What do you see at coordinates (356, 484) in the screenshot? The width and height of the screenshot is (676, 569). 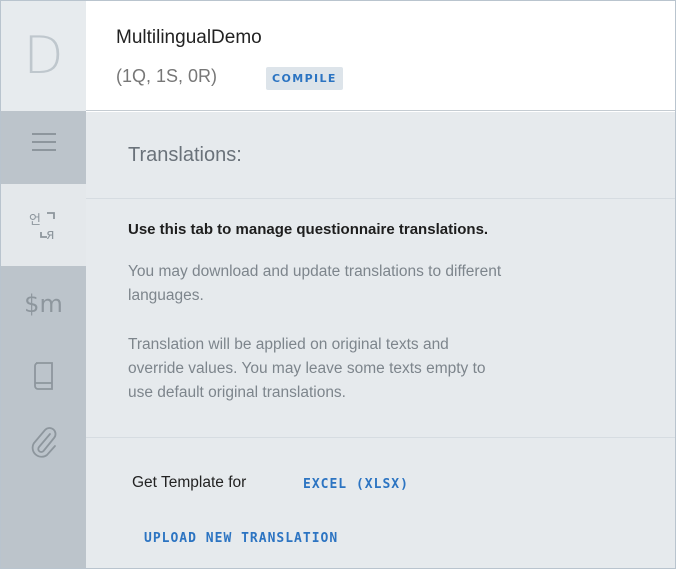 I see `excel-template-link: EXCEL (XLSX)` at bounding box center [356, 484].